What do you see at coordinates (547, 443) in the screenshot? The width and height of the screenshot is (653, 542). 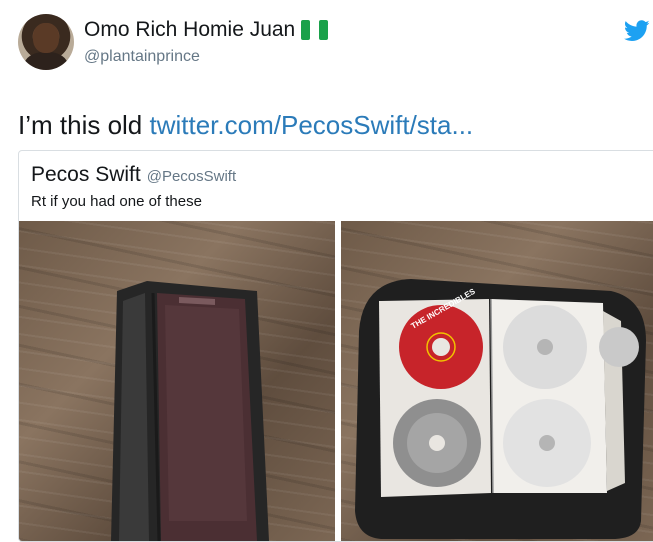 I see `white-disc-bottom` at bounding box center [547, 443].